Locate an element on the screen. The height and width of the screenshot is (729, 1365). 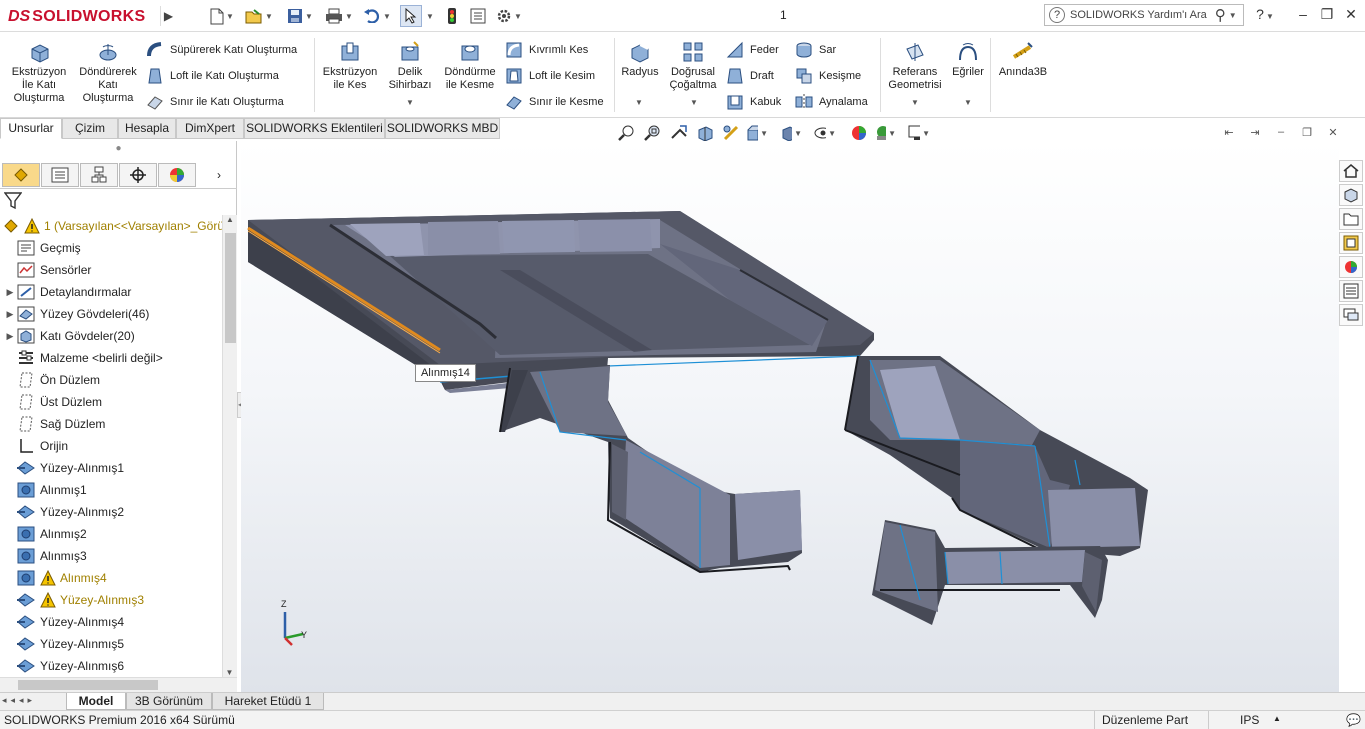
units-dropdown-icon: ▲ is located at coordinates (1277, 718).